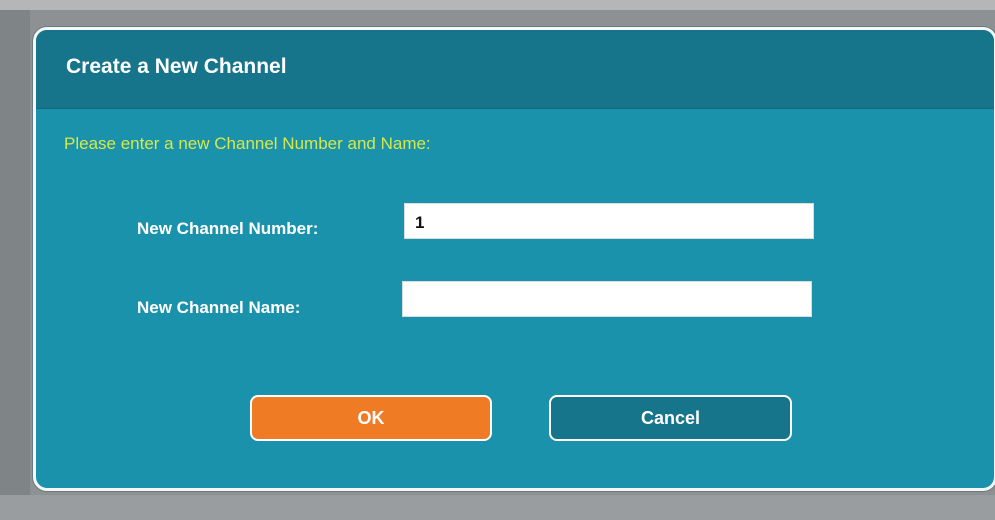 The width and height of the screenshot is (995, 520). I want to click on backdrop-top-strip, so click(497, 5).